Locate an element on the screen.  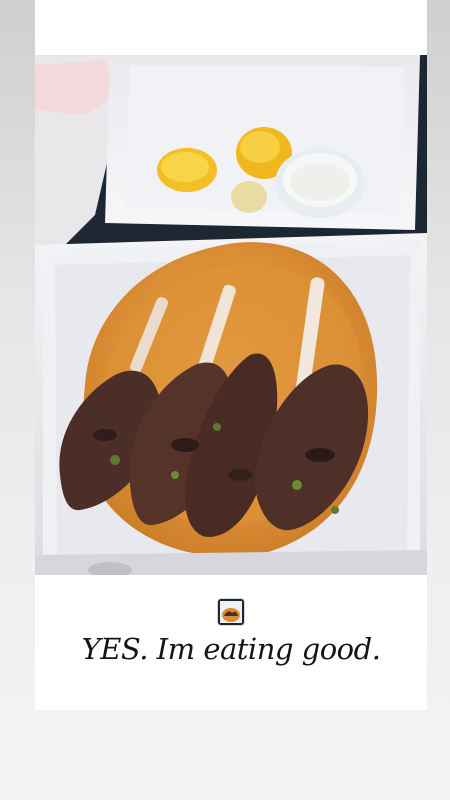
meal-thumbnail is located at coordinates (231, 612).